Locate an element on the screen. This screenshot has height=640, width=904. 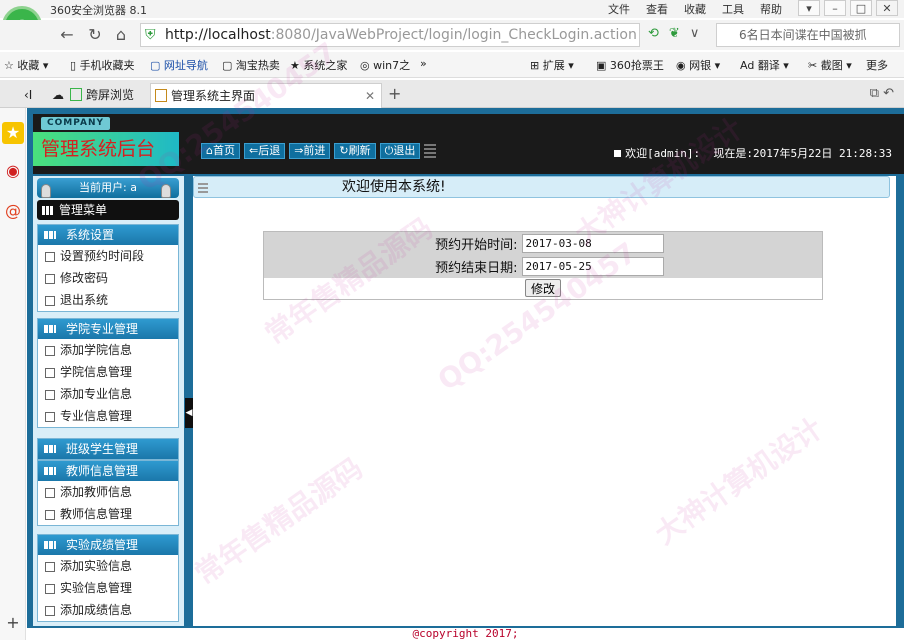
square-icon is located at coordinates (618, 153).